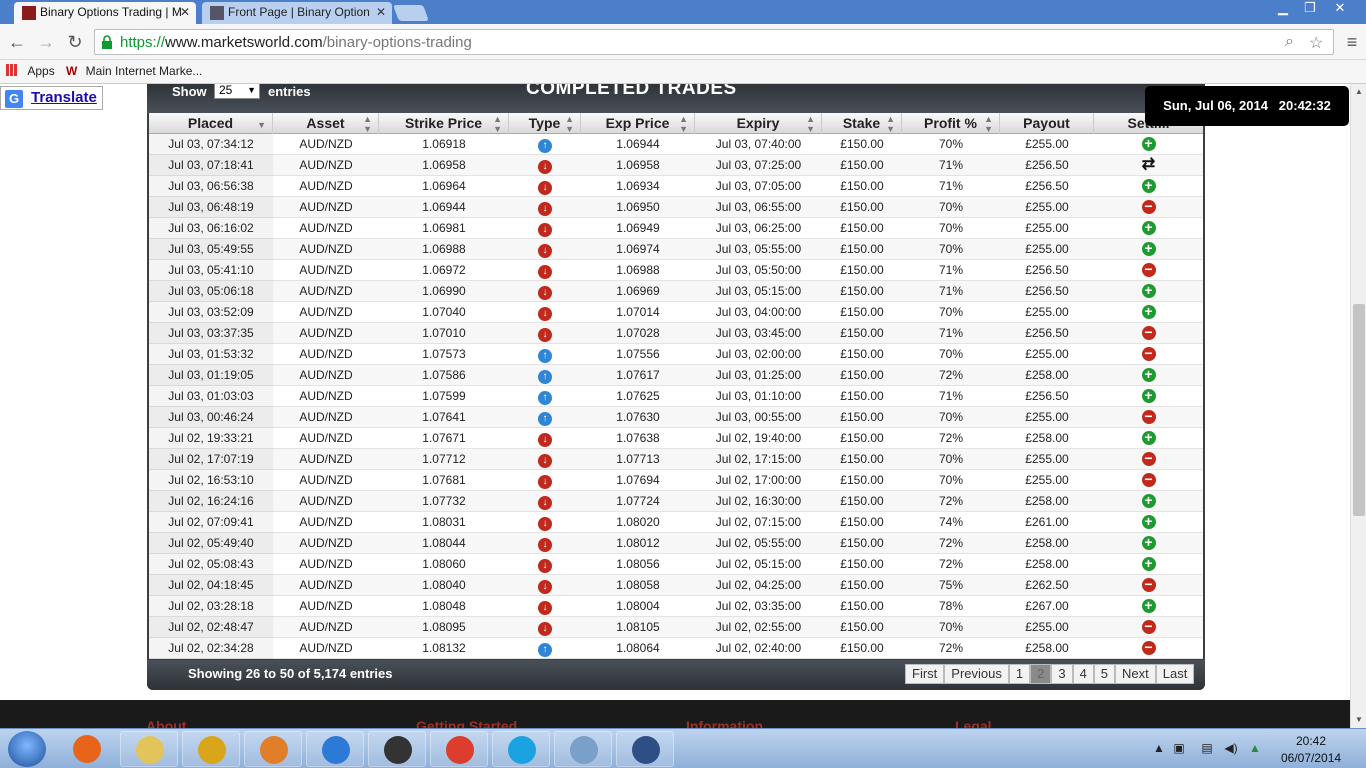 The image size is (1366, 768). What do you see at coordinates (638, 270) in the screenshot?
I see `cell-exp: 1.06988` at bounding box center [638, 270].